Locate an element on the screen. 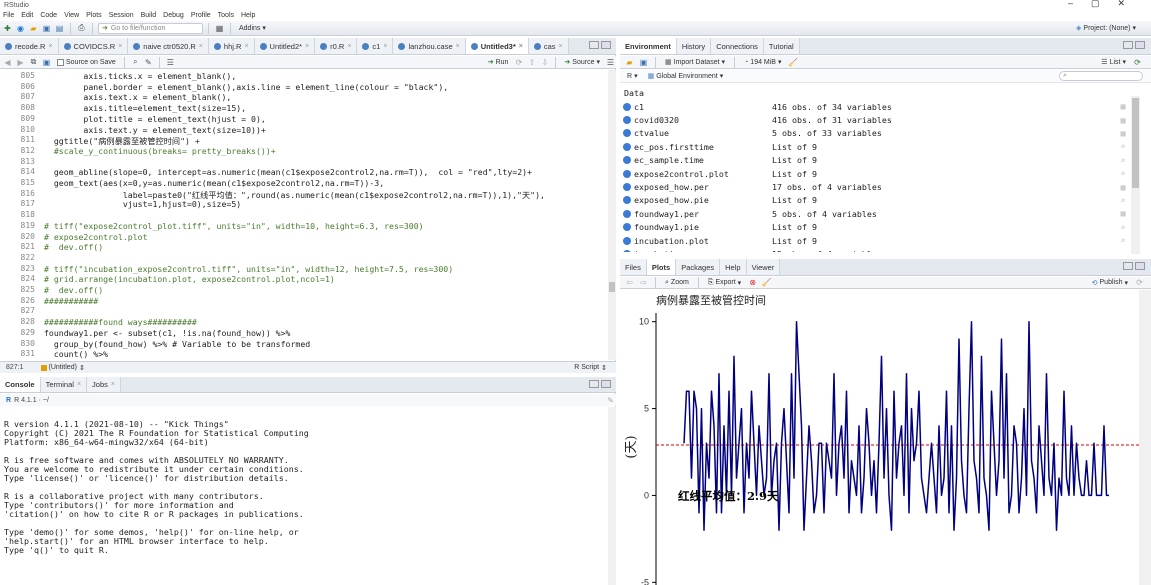  editor-scrollbar is located at coordinates (612, 215).